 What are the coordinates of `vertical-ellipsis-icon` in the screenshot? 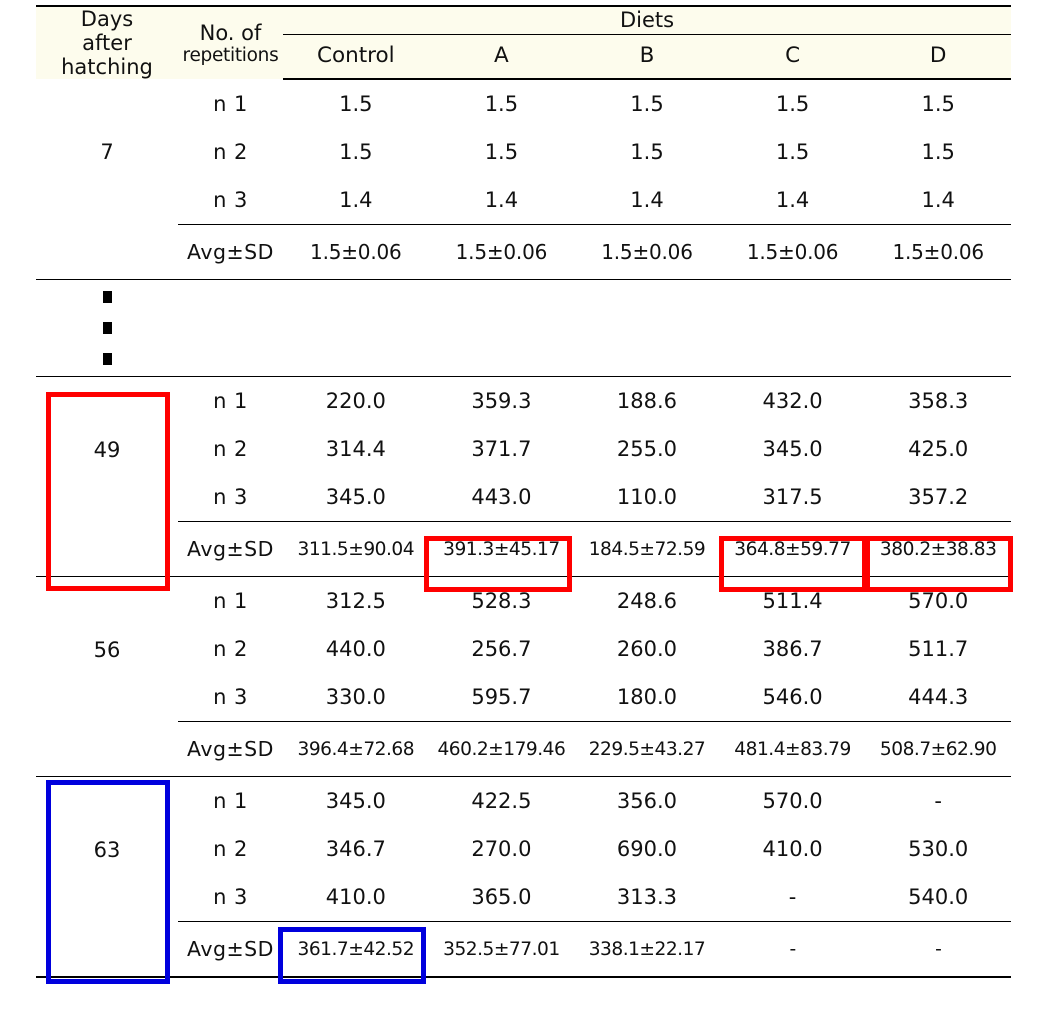 It's located at (107, 328).